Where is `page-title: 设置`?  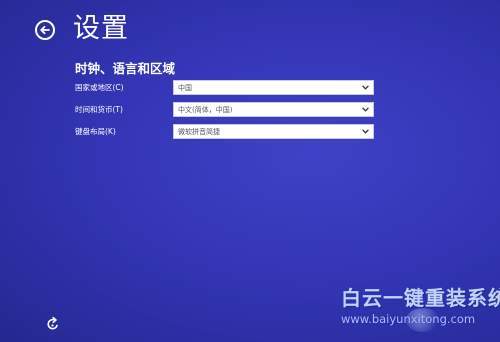
page-title: 设置 is located at coordinates (101, 28).